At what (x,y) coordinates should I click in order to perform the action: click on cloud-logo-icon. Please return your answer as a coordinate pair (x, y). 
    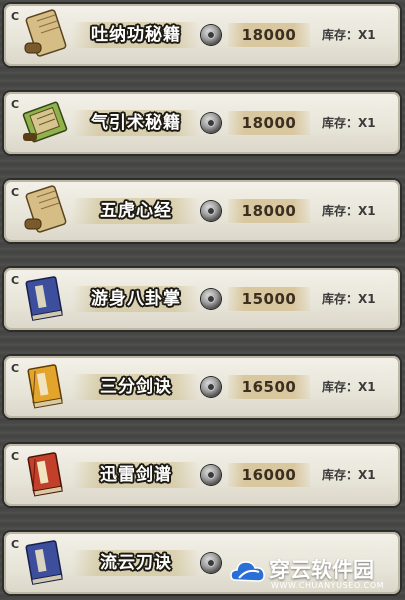
    Looking at the image, I should click on (247, 571).